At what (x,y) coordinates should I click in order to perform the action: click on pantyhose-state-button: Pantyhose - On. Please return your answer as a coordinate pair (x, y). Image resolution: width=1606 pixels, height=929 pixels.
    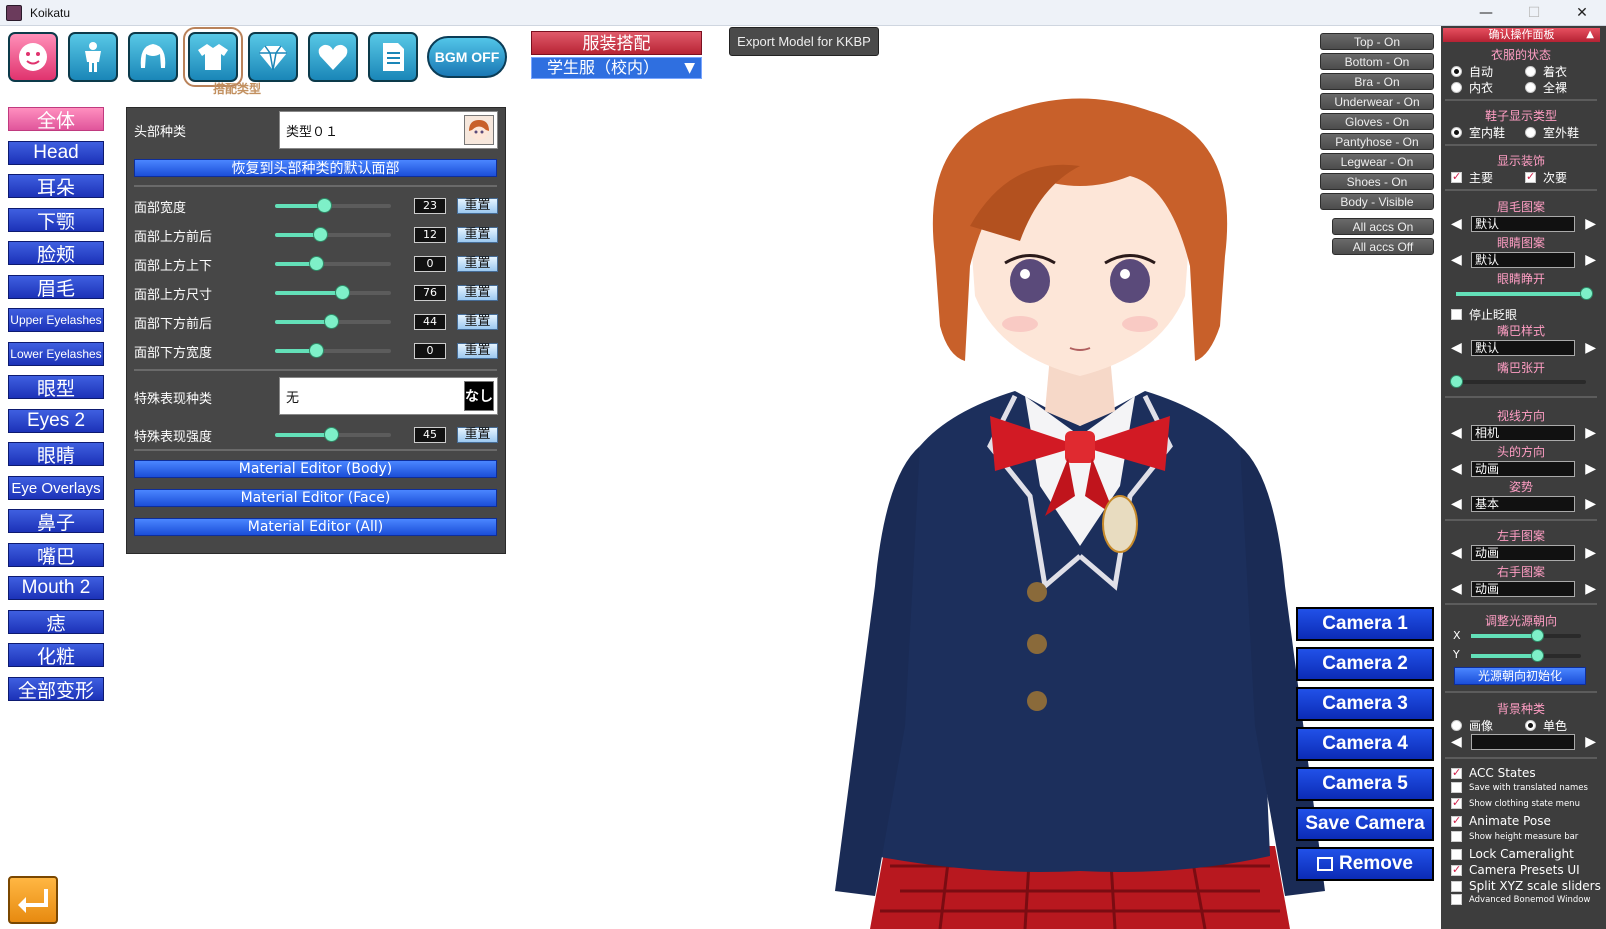
    Looking at the image, I should click on (1377, 141).